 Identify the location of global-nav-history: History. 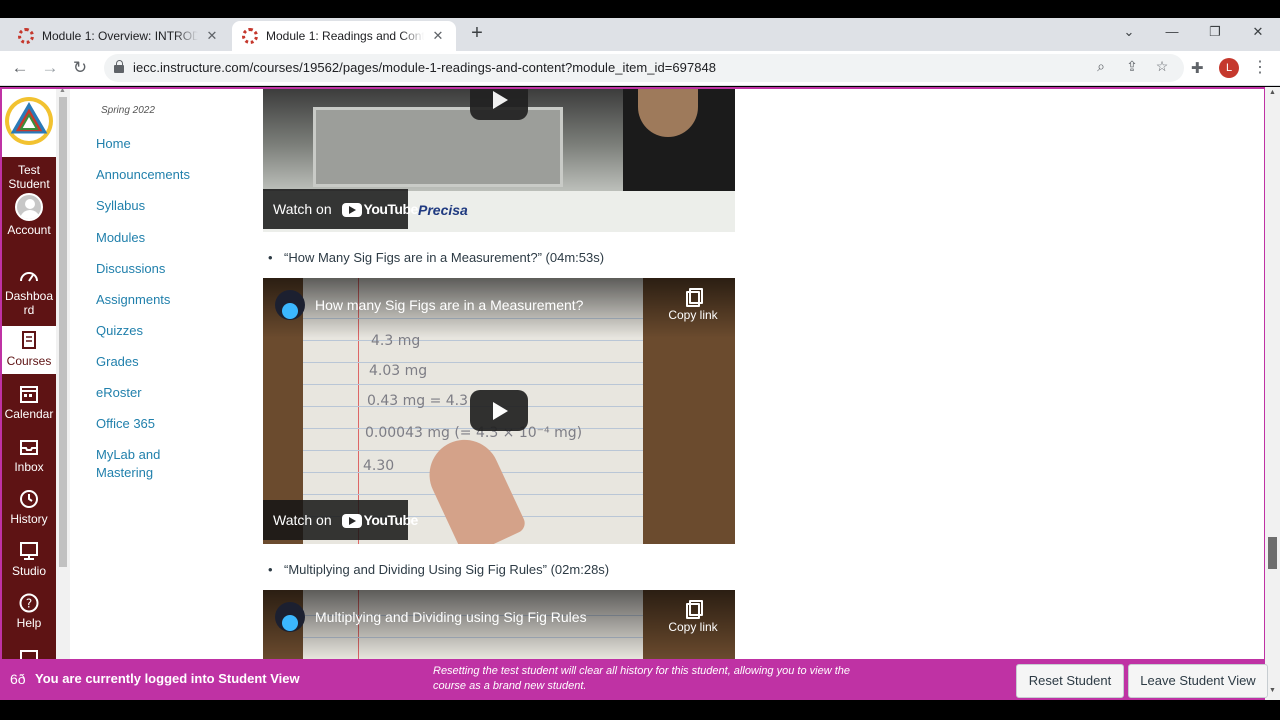
(29, 507).